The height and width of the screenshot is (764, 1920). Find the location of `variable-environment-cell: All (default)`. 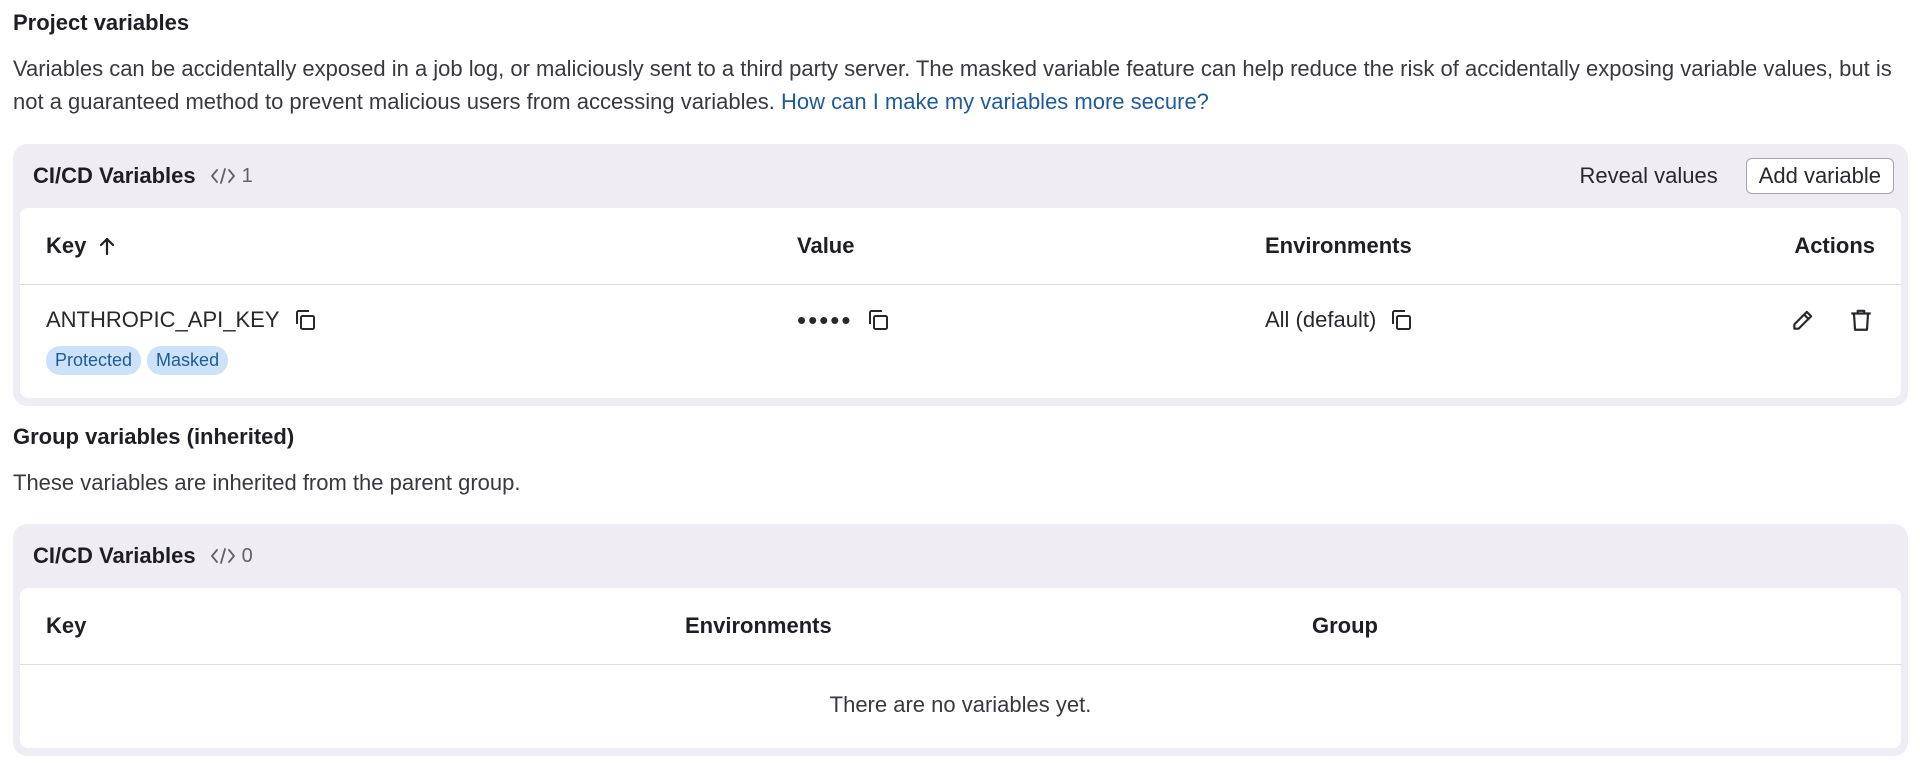

variable-environment-cell: All (default) is located at coordinates (1339, 320).